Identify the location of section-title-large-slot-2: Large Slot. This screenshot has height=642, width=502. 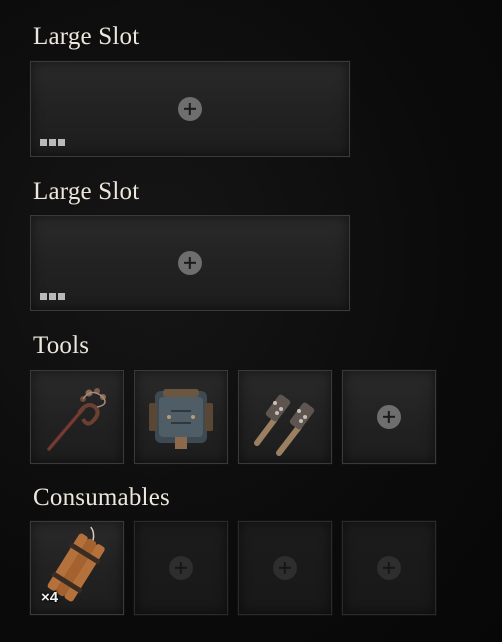
(86, 191).